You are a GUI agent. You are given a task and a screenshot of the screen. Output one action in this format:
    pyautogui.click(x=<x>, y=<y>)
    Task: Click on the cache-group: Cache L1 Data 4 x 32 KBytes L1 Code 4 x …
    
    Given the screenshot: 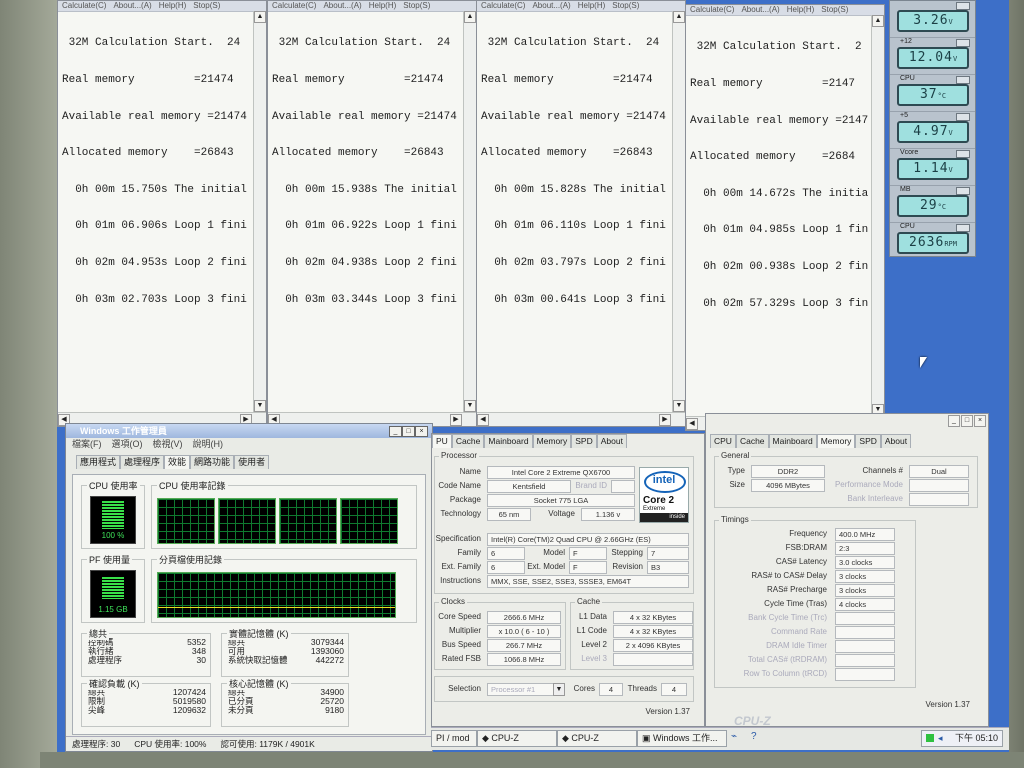 What is the action you would take?
    pyautogui.click(x=632, y=633)
    